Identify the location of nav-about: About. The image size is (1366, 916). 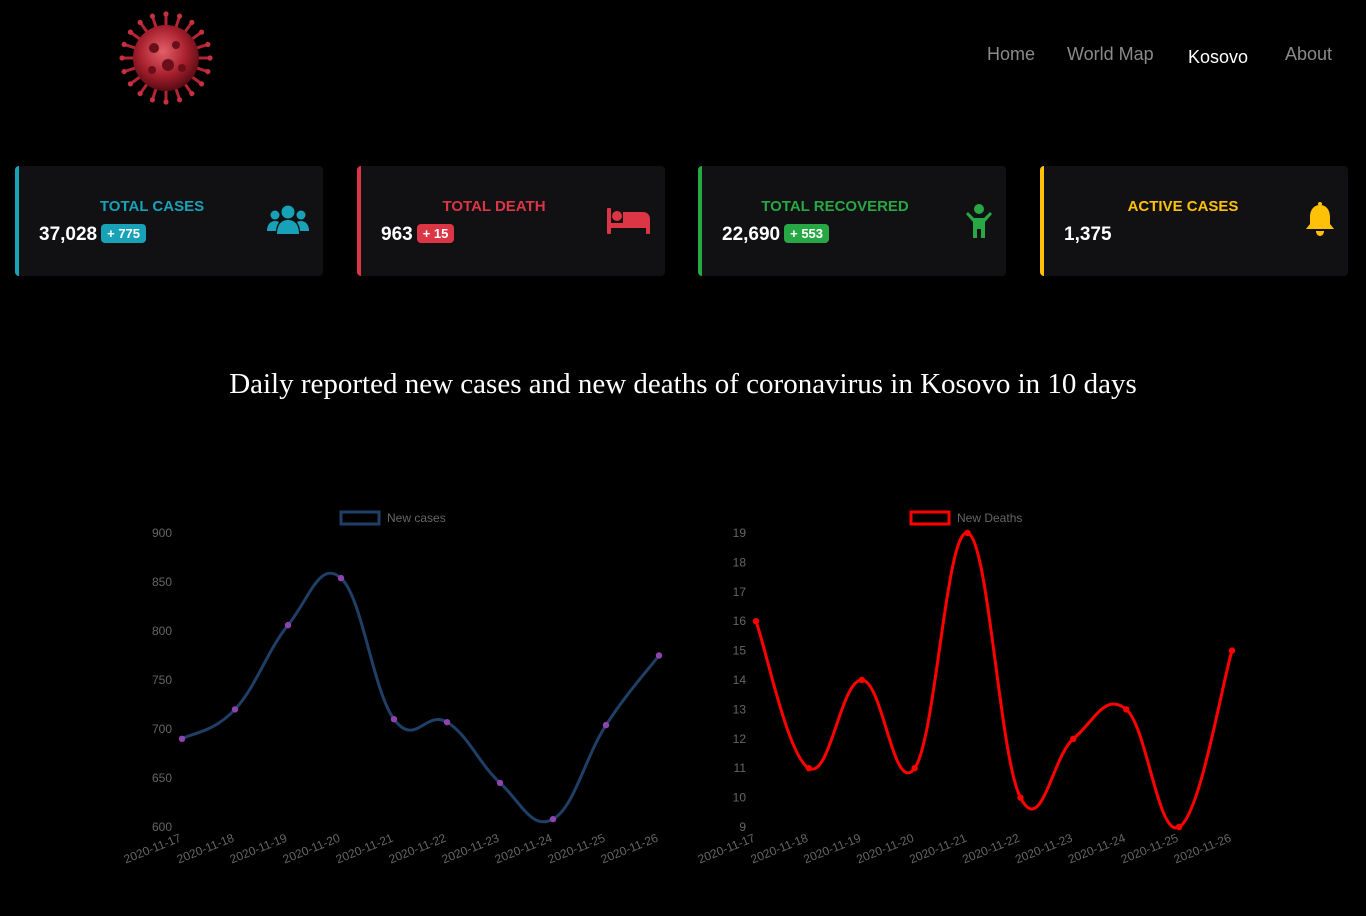
(1308, 54).